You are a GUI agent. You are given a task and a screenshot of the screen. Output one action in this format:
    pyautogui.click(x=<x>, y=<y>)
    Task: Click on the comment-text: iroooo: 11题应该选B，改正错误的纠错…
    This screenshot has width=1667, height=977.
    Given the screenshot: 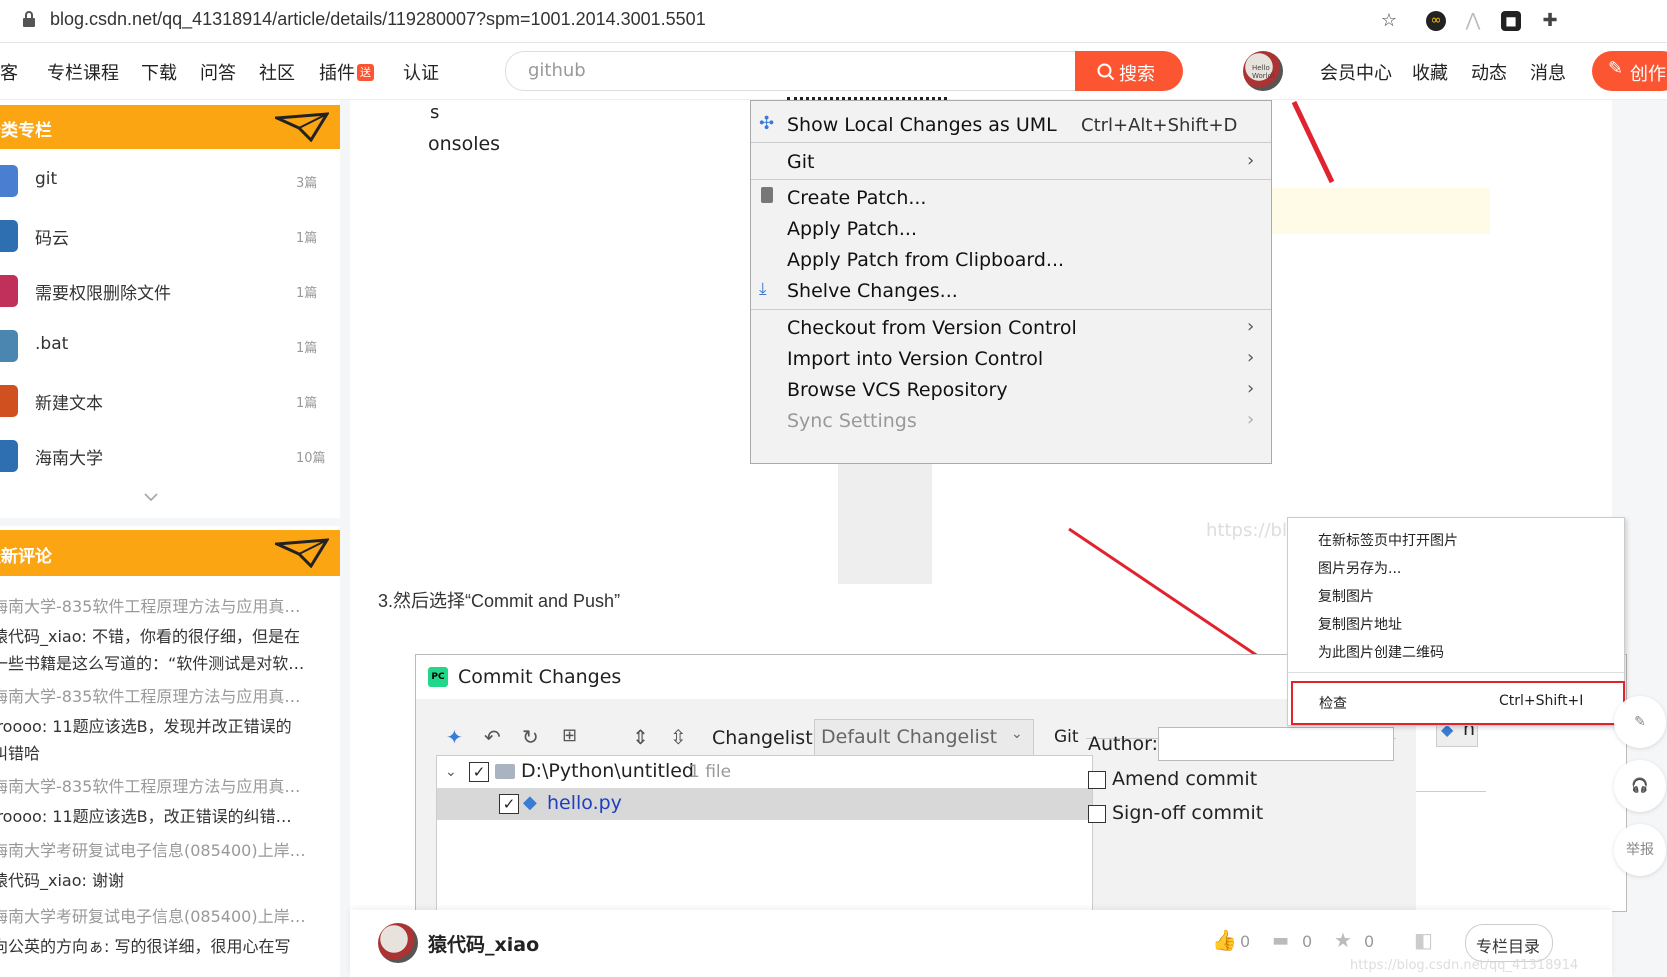 What is the action you would take?
    pyautogui.click(x=146, y=816)
    